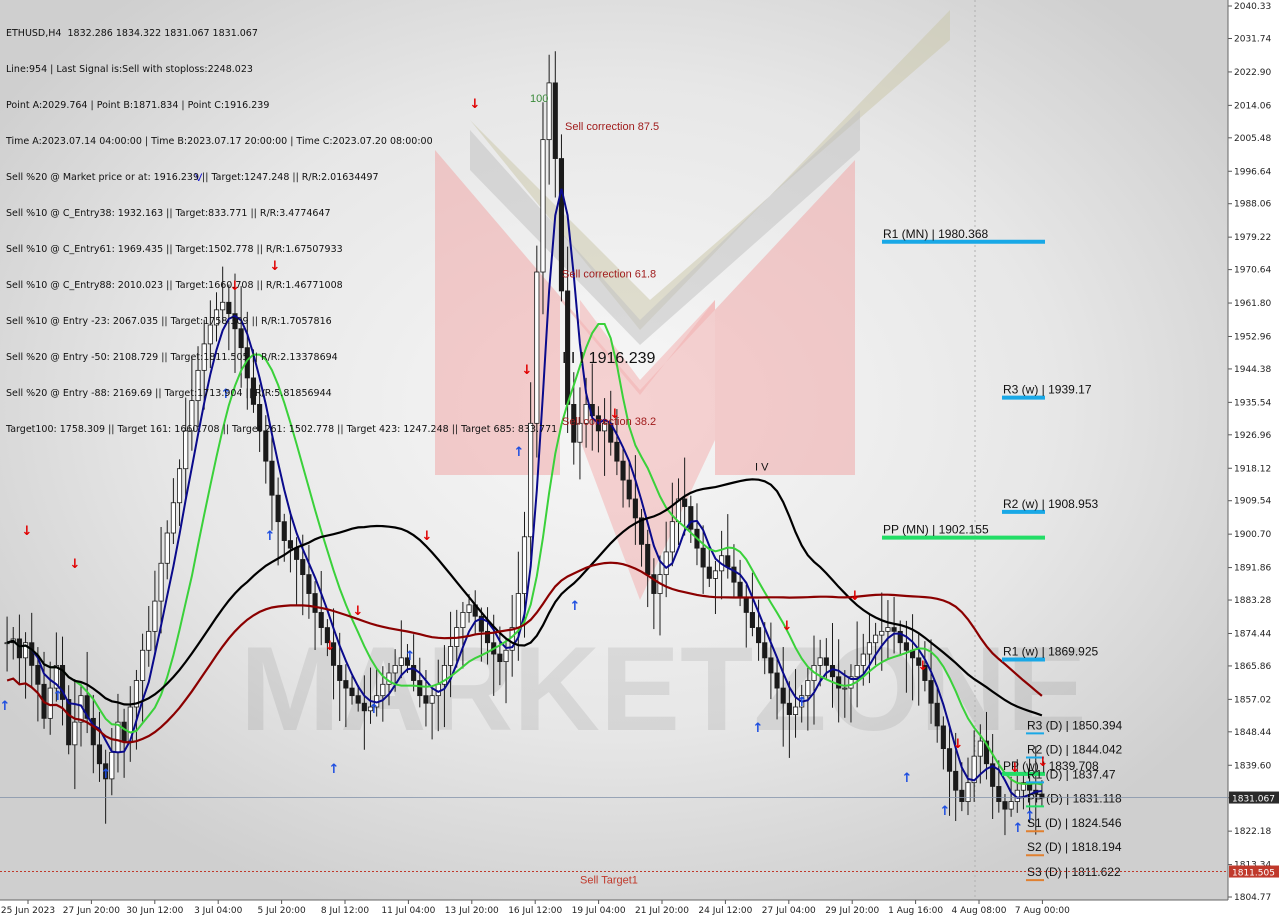 The width and height of the screenshot is (1280, 920). Describe the element at coordinates (609, 275) in the screenshot. I see `chart-annotation: Sell correction 61.8` at that location.